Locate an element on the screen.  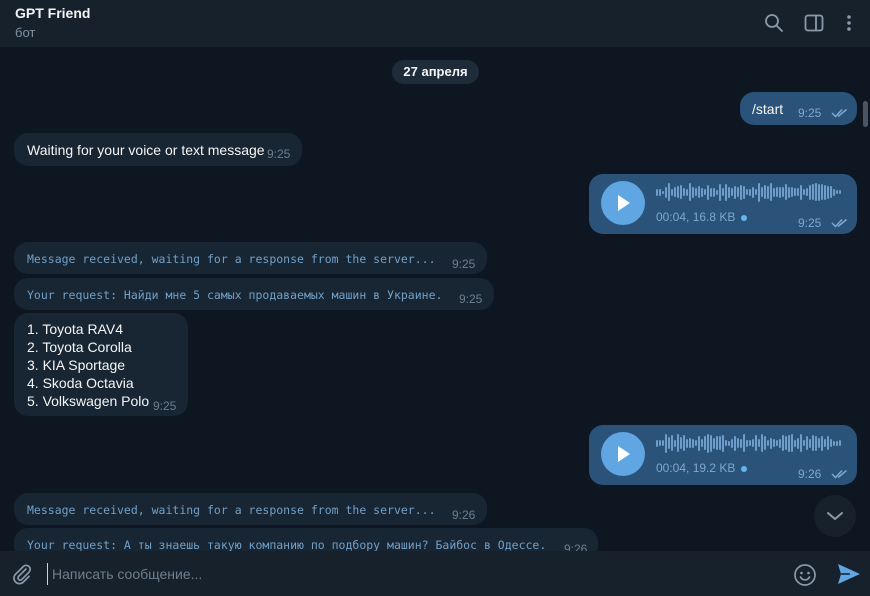
voice-duration-size: 00:04, 19.2 KB is located at coordinates (696, 468).